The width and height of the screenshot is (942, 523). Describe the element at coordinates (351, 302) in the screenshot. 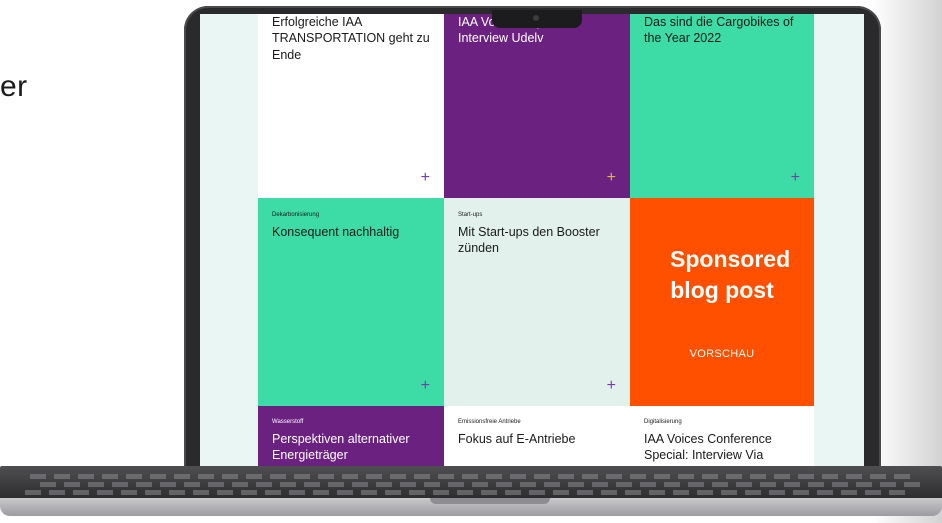

I see `article-tile: Dekarbonisierung Konsequent nachhaltig +` at that location.